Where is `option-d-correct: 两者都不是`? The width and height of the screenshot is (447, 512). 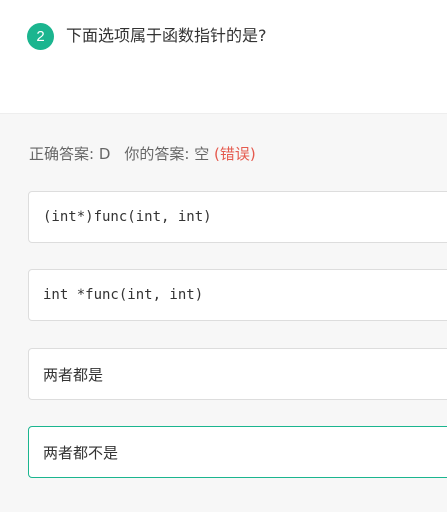
option-d-correct: 两者都不是 is located at coordinates (237, 452).